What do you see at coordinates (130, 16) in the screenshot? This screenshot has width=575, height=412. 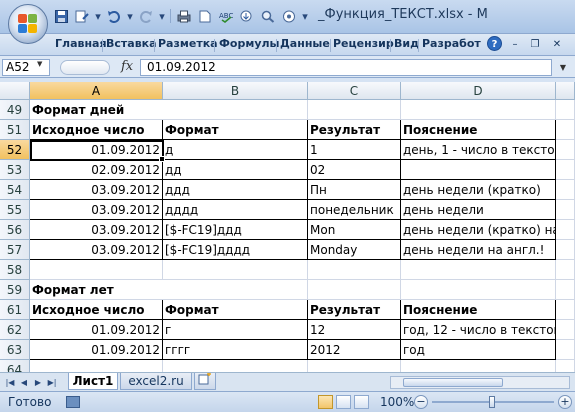 I see `undo-dropdown-icon: ▾` at bounding box center [130, 16].